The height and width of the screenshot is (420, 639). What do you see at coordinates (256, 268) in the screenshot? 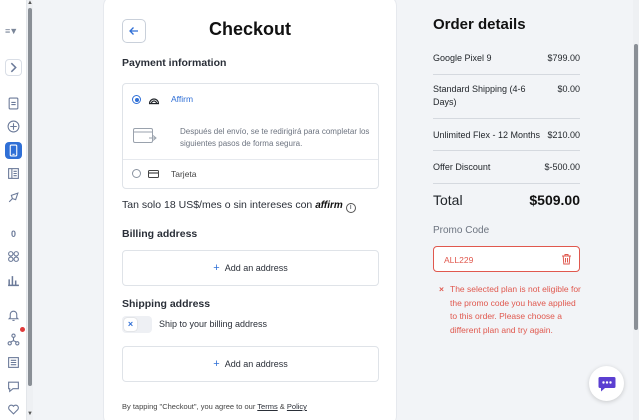
I see `add-billing-address-label: Add an address` at bounding box center [256, 268].